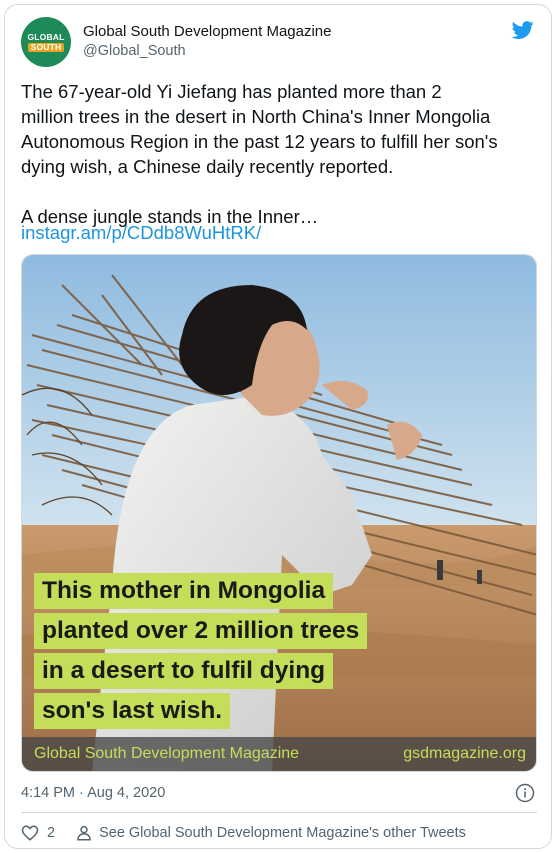  Describe the element at coordinates (141, 233) in the screenshot. I see `tweet-link: instagr.am/p/CDdb8WuHtRK/` at that location.